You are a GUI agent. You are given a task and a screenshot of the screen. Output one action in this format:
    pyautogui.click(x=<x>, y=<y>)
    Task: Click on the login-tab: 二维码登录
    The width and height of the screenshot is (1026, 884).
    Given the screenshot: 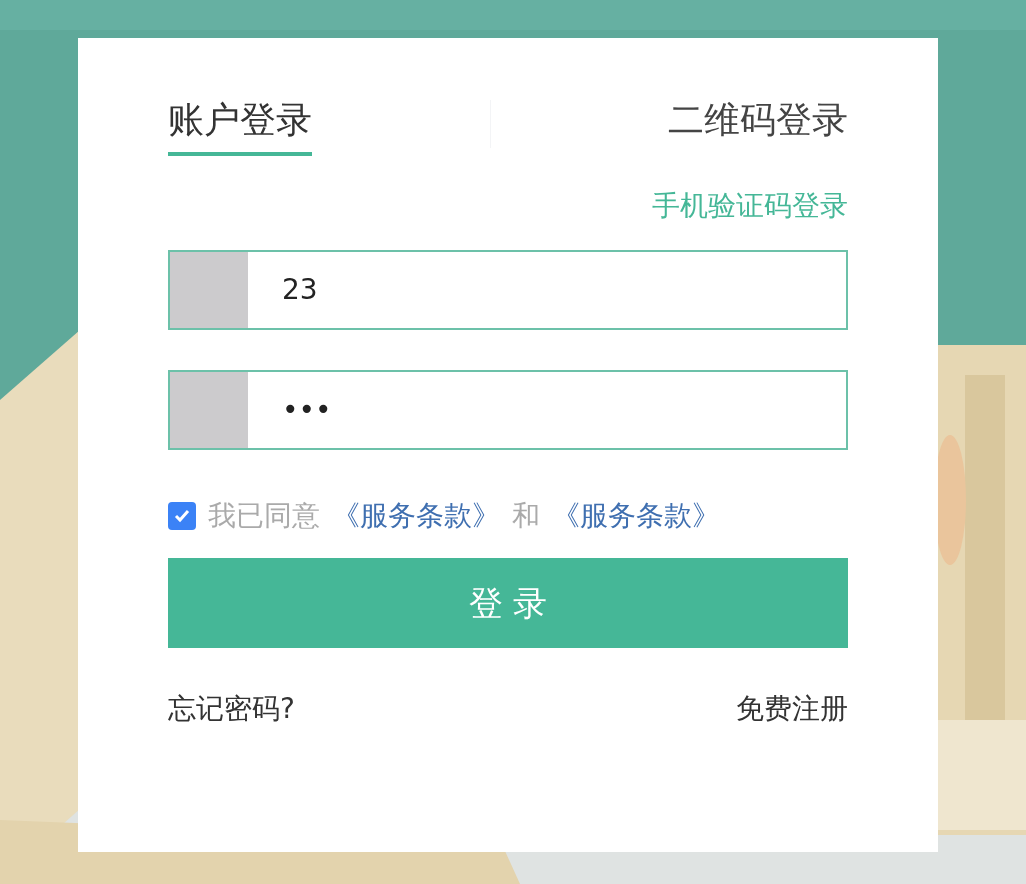 What is the action you would take?
    pyautogui.click(x=758, y=126)
    